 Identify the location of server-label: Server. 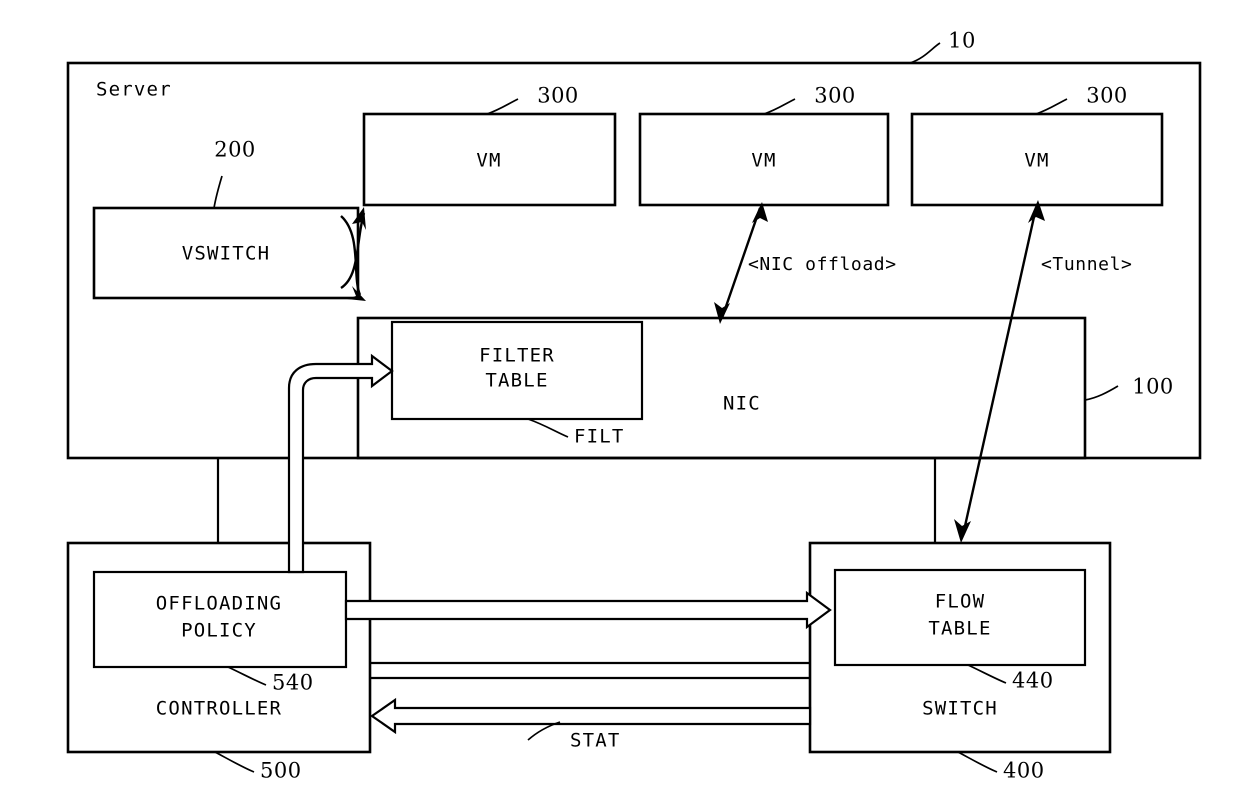
(134, 90).